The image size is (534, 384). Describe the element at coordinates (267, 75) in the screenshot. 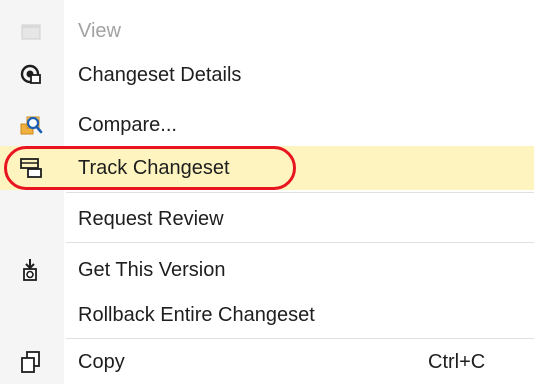

I see `menu-item-changeset-details: Changeset Details` at that location.